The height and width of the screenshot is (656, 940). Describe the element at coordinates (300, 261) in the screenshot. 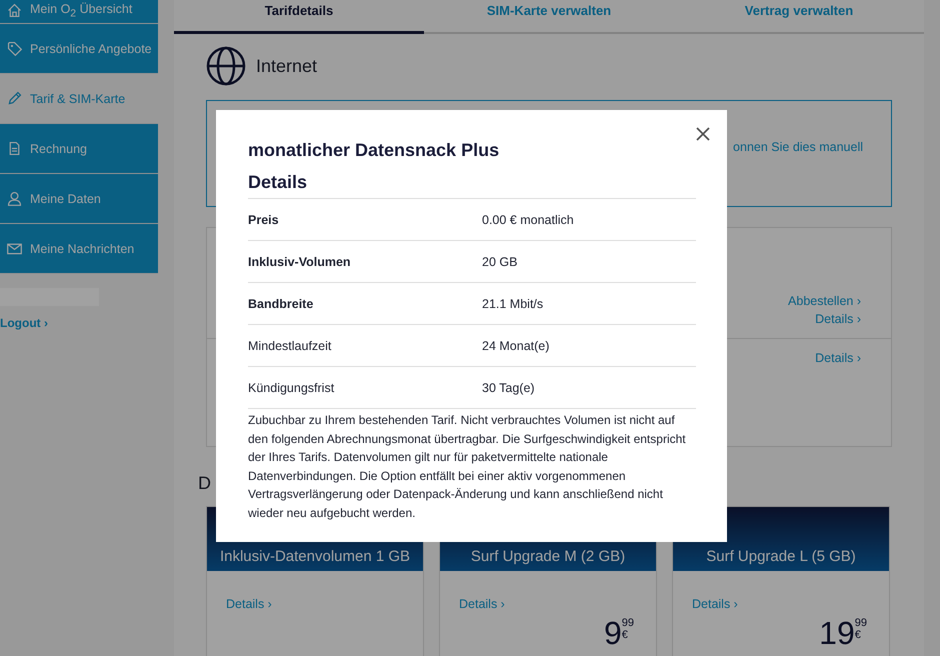

I see `detail-label: Inklusiv-Volumen` at that location.